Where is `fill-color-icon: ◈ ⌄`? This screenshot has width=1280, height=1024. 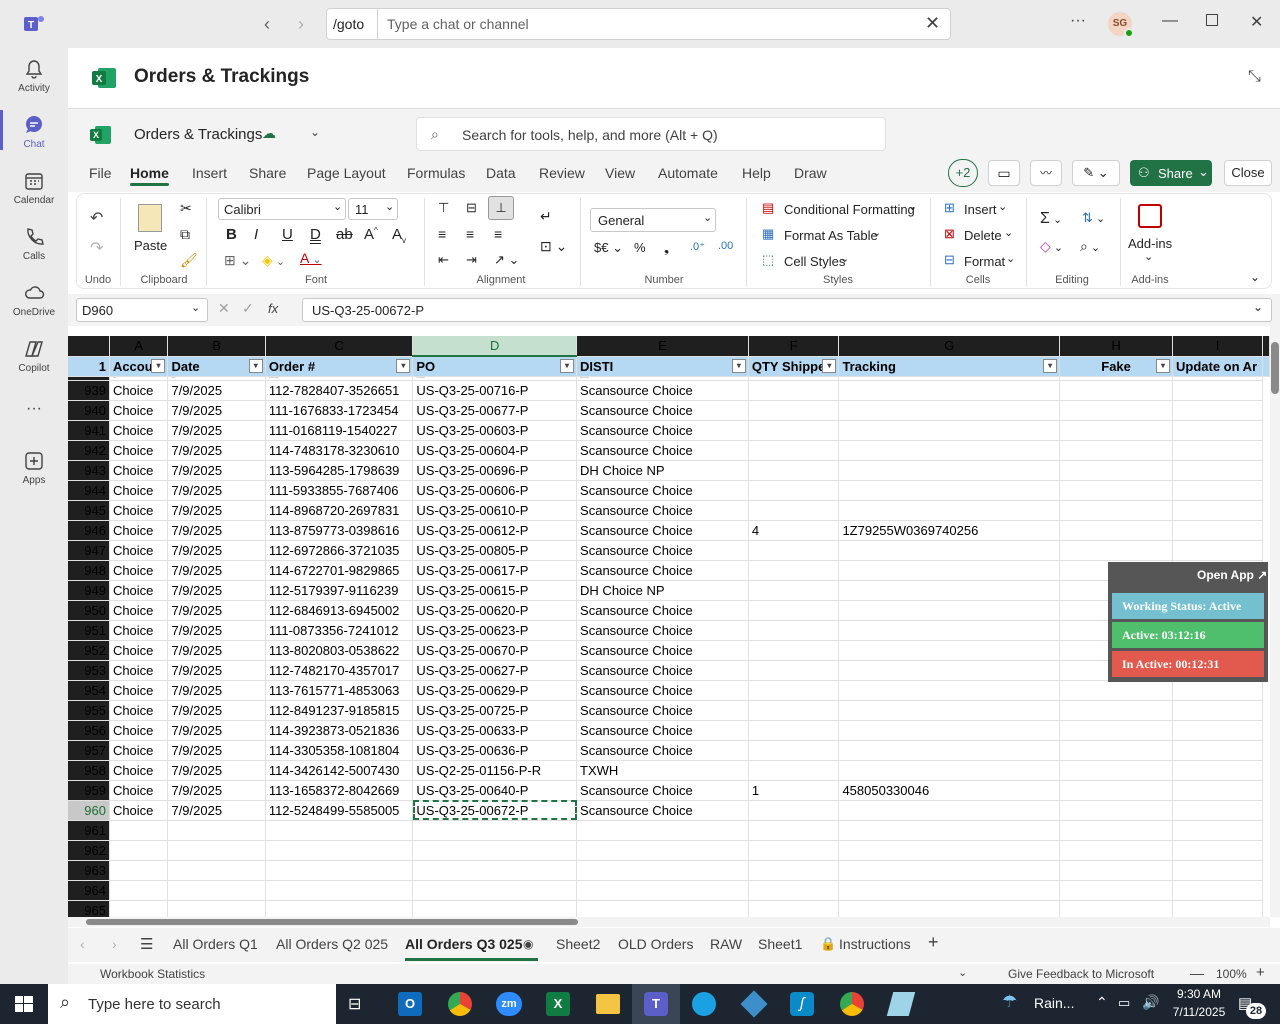 fill-color-icon: ◈ ⌄ is located at coordinates (273, 260).